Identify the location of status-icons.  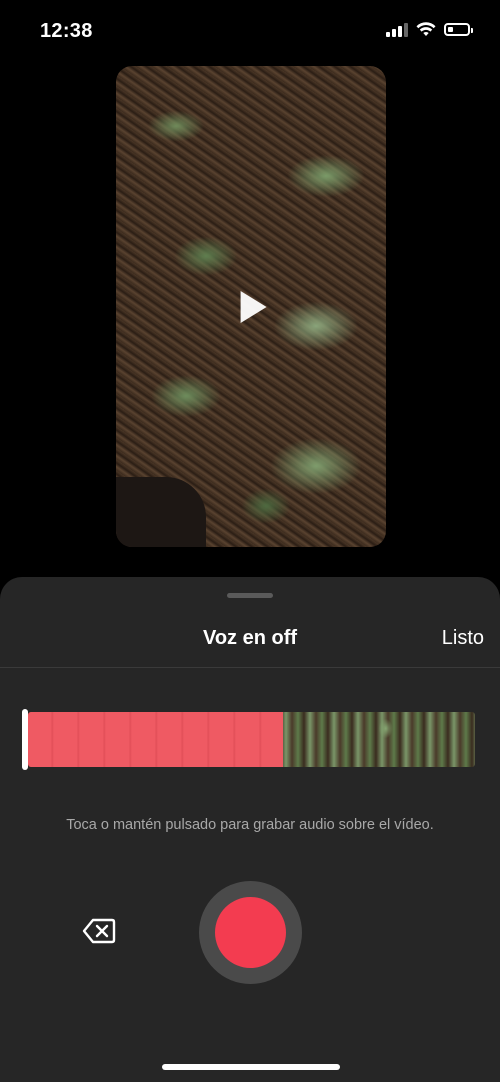
(429, 29).